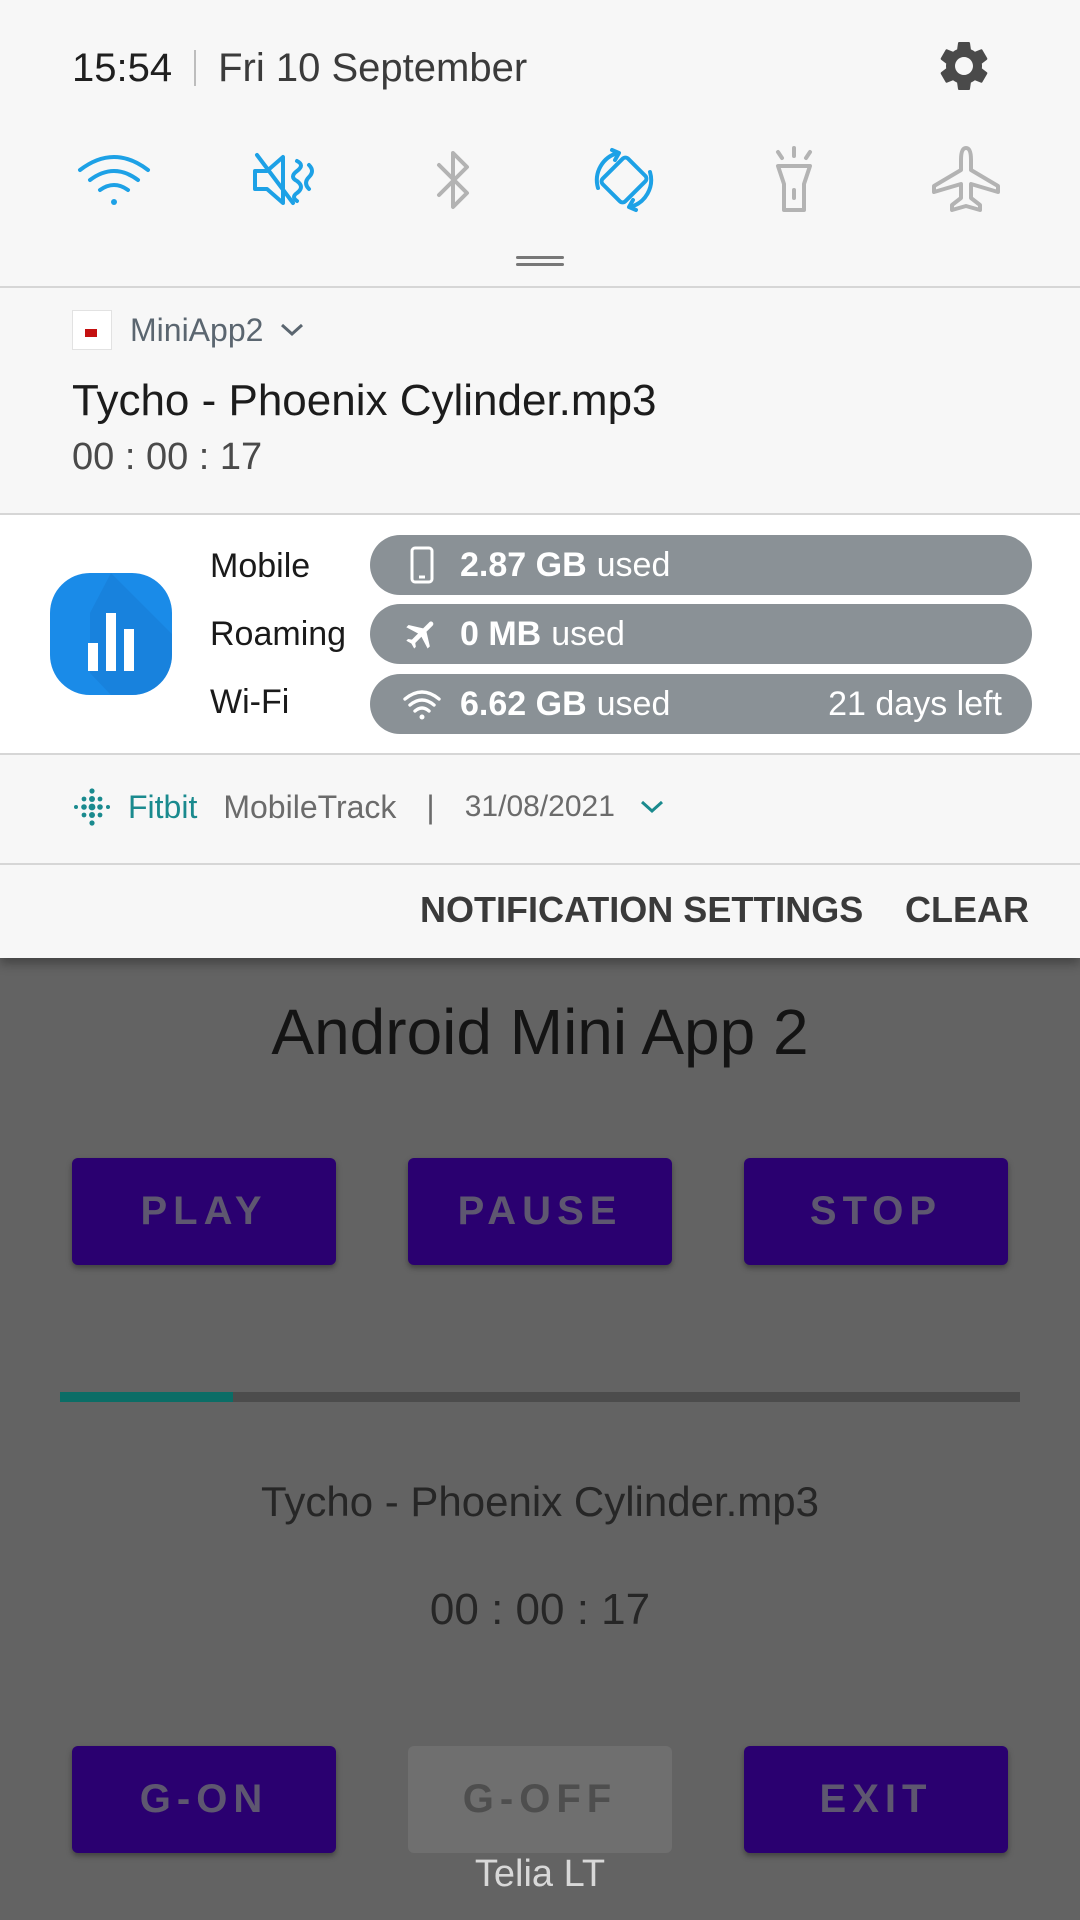 The height and width of the screenshot is (1920, 1080). Describe the element at coordinates (633, 703) in the screenshot. I see `wifi-usage-suffix: used` at that location.